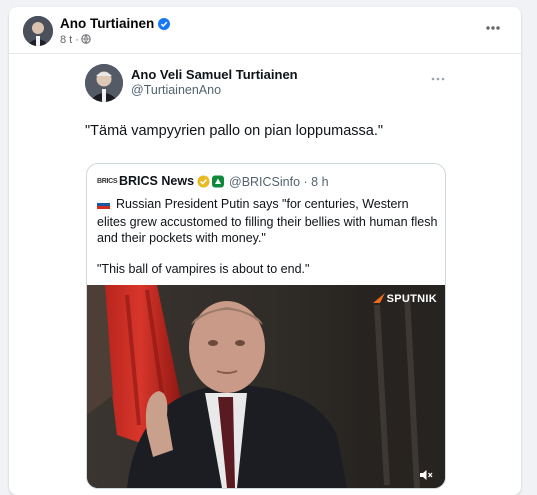 This screenshot has width=537, height=495. What do you see at coordinates (265, 53) in the screenshot?
I see `header-divider` at bounding box center [265, 53].